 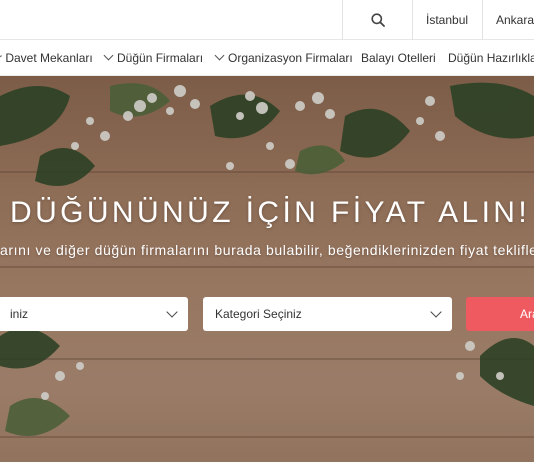 What do you see at coordinates (19, 314) in the screenshot?
I see `location-select-value: iniz` at bounding box center [19, 314].